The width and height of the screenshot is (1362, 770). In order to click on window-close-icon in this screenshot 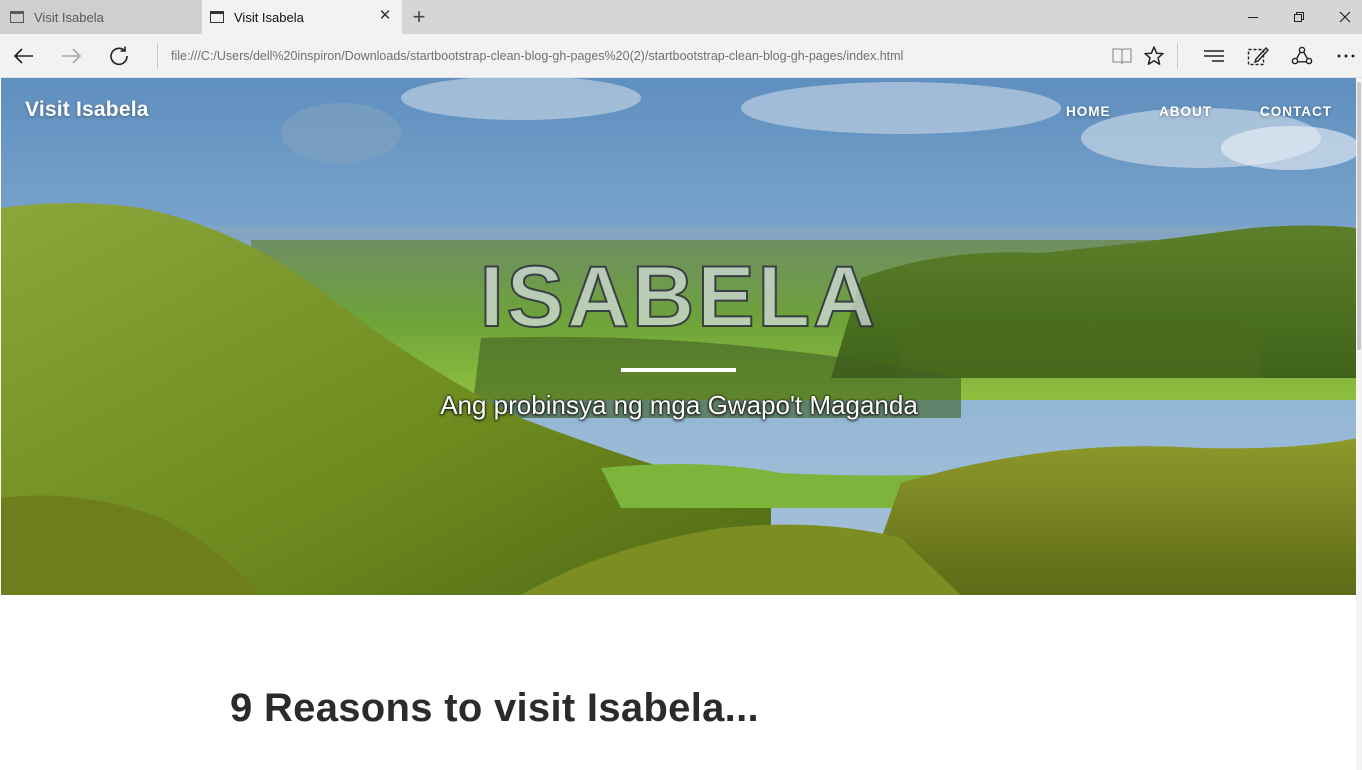, I will do `click(1342, 17)`.